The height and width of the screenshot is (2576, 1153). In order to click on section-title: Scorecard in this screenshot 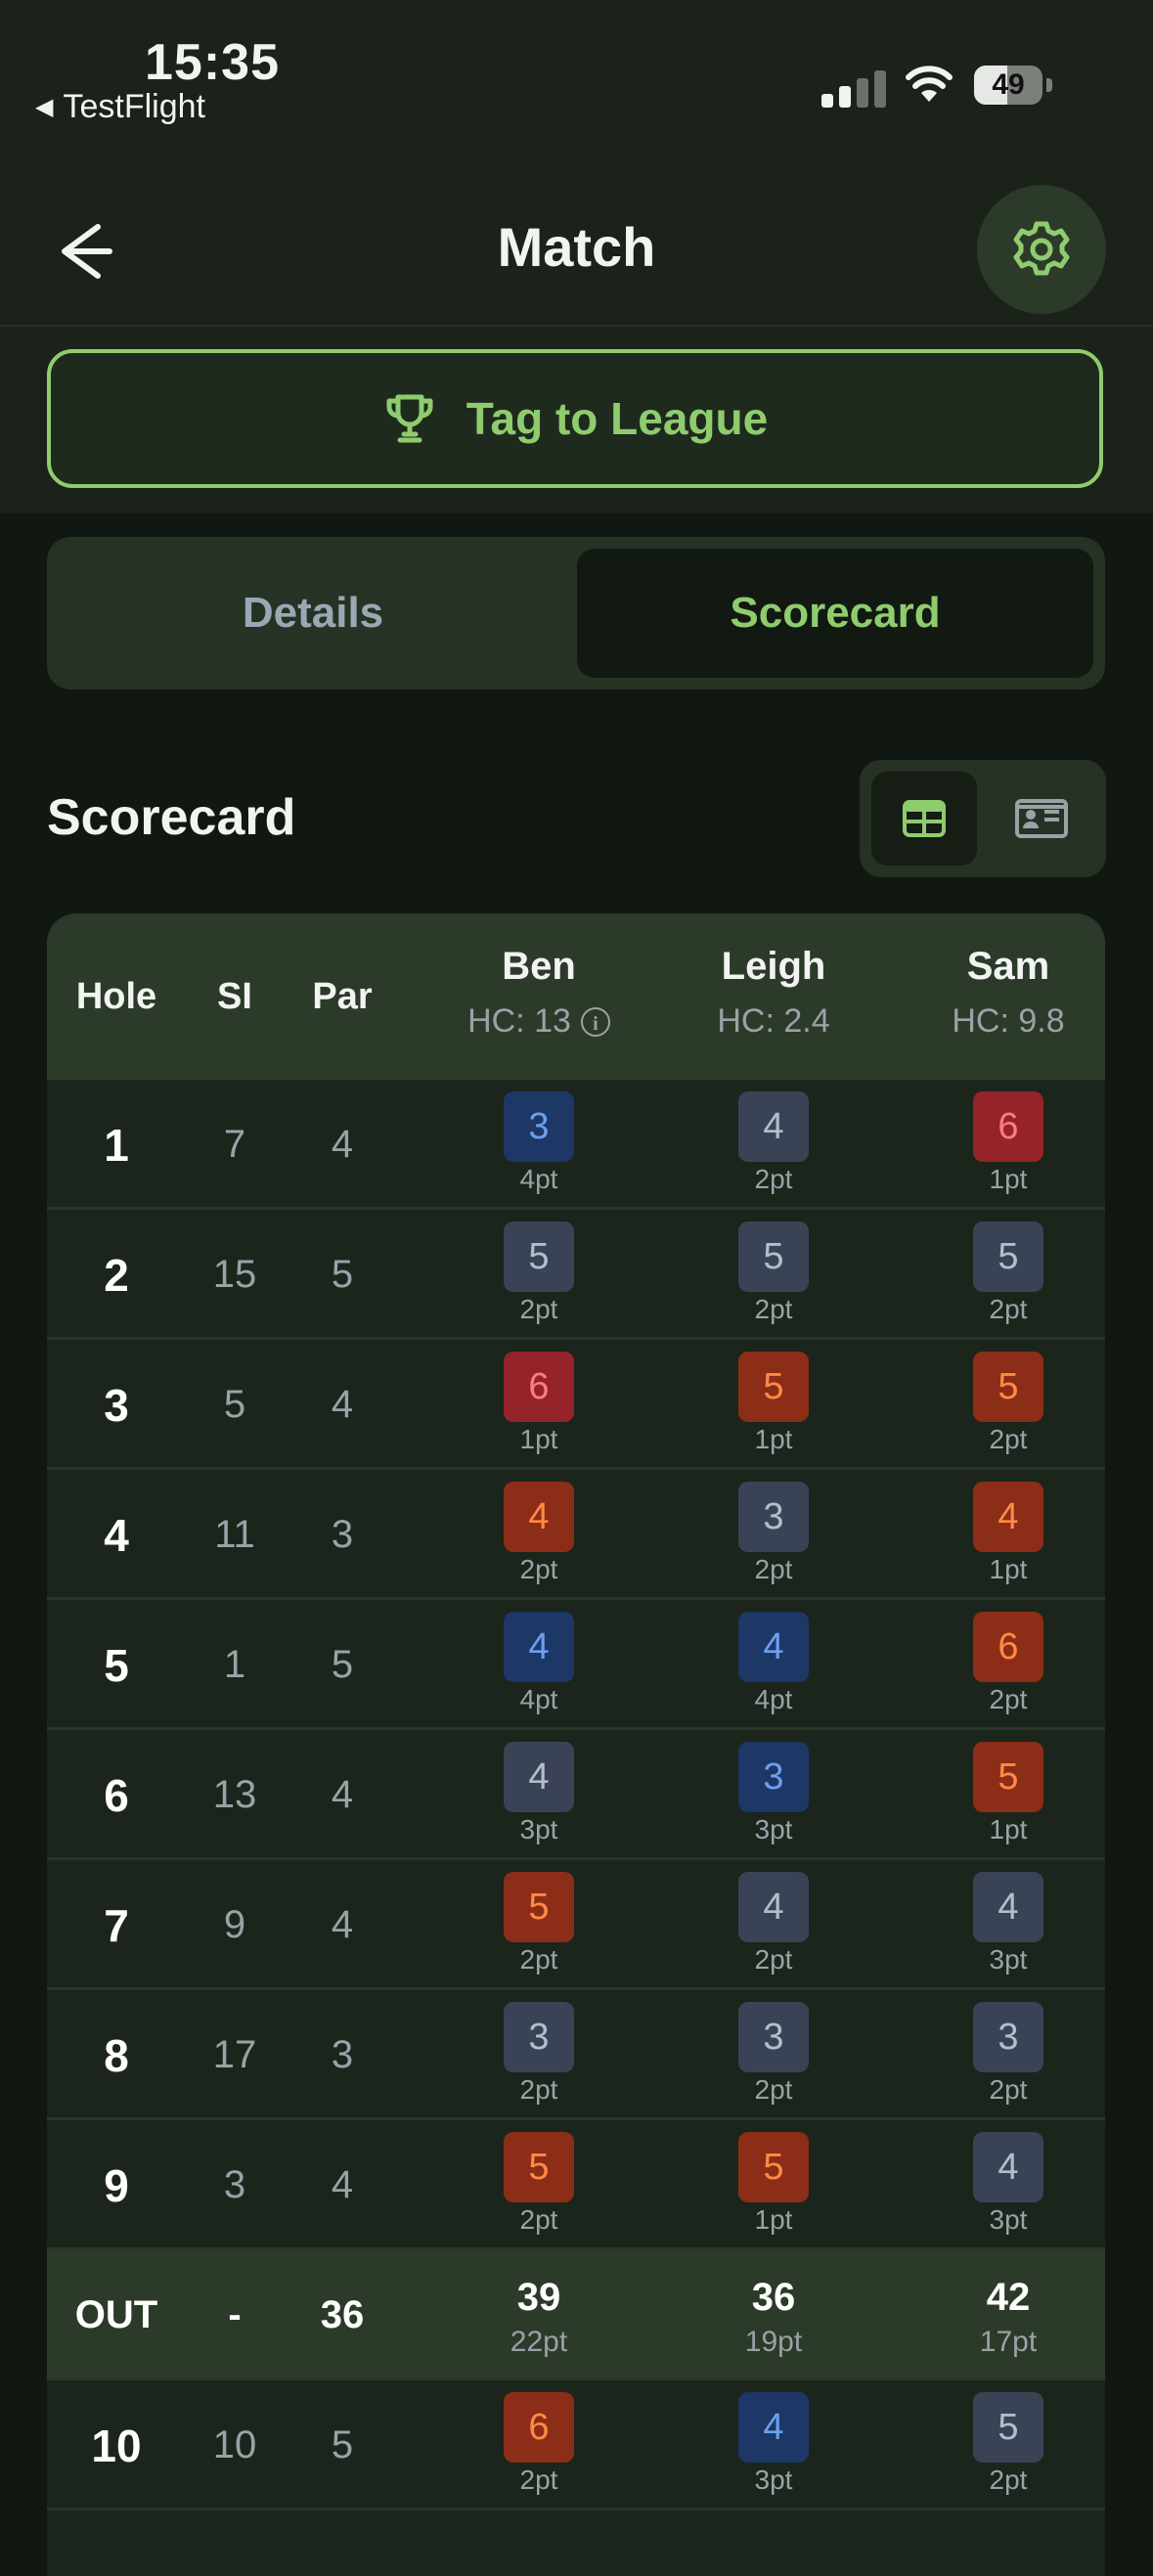, I will do `click(172, 817)`.